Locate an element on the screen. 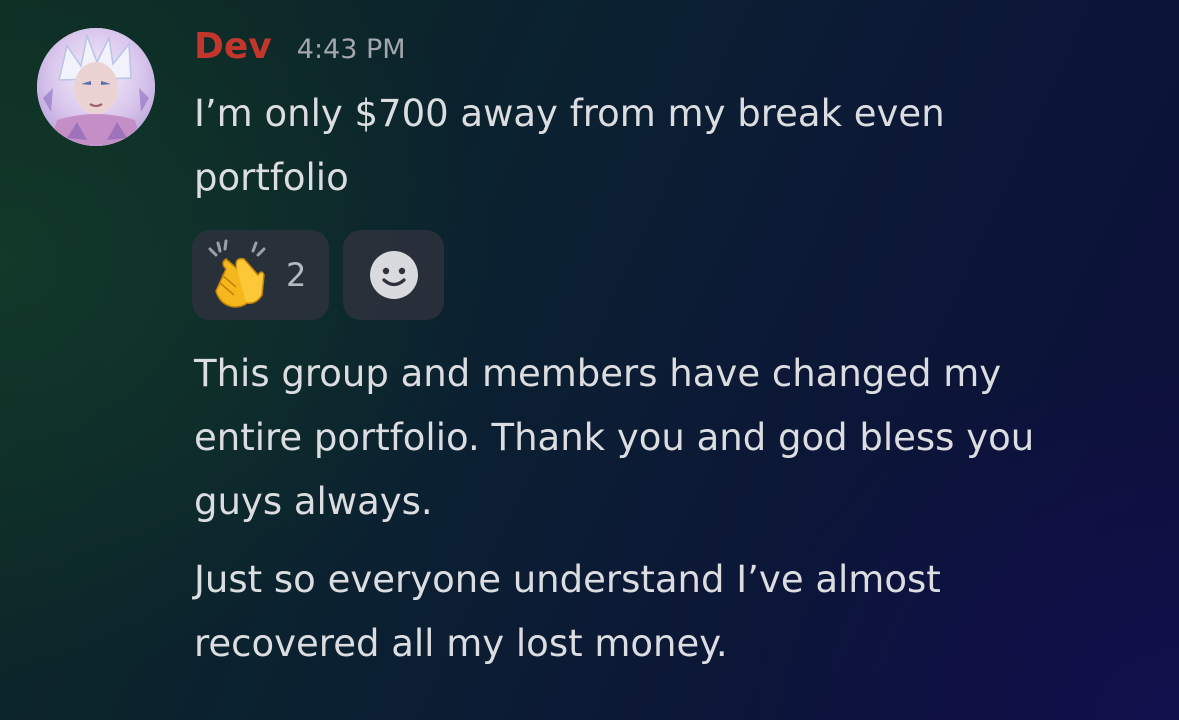  smiley-icon is located at coordinates (393, 275).